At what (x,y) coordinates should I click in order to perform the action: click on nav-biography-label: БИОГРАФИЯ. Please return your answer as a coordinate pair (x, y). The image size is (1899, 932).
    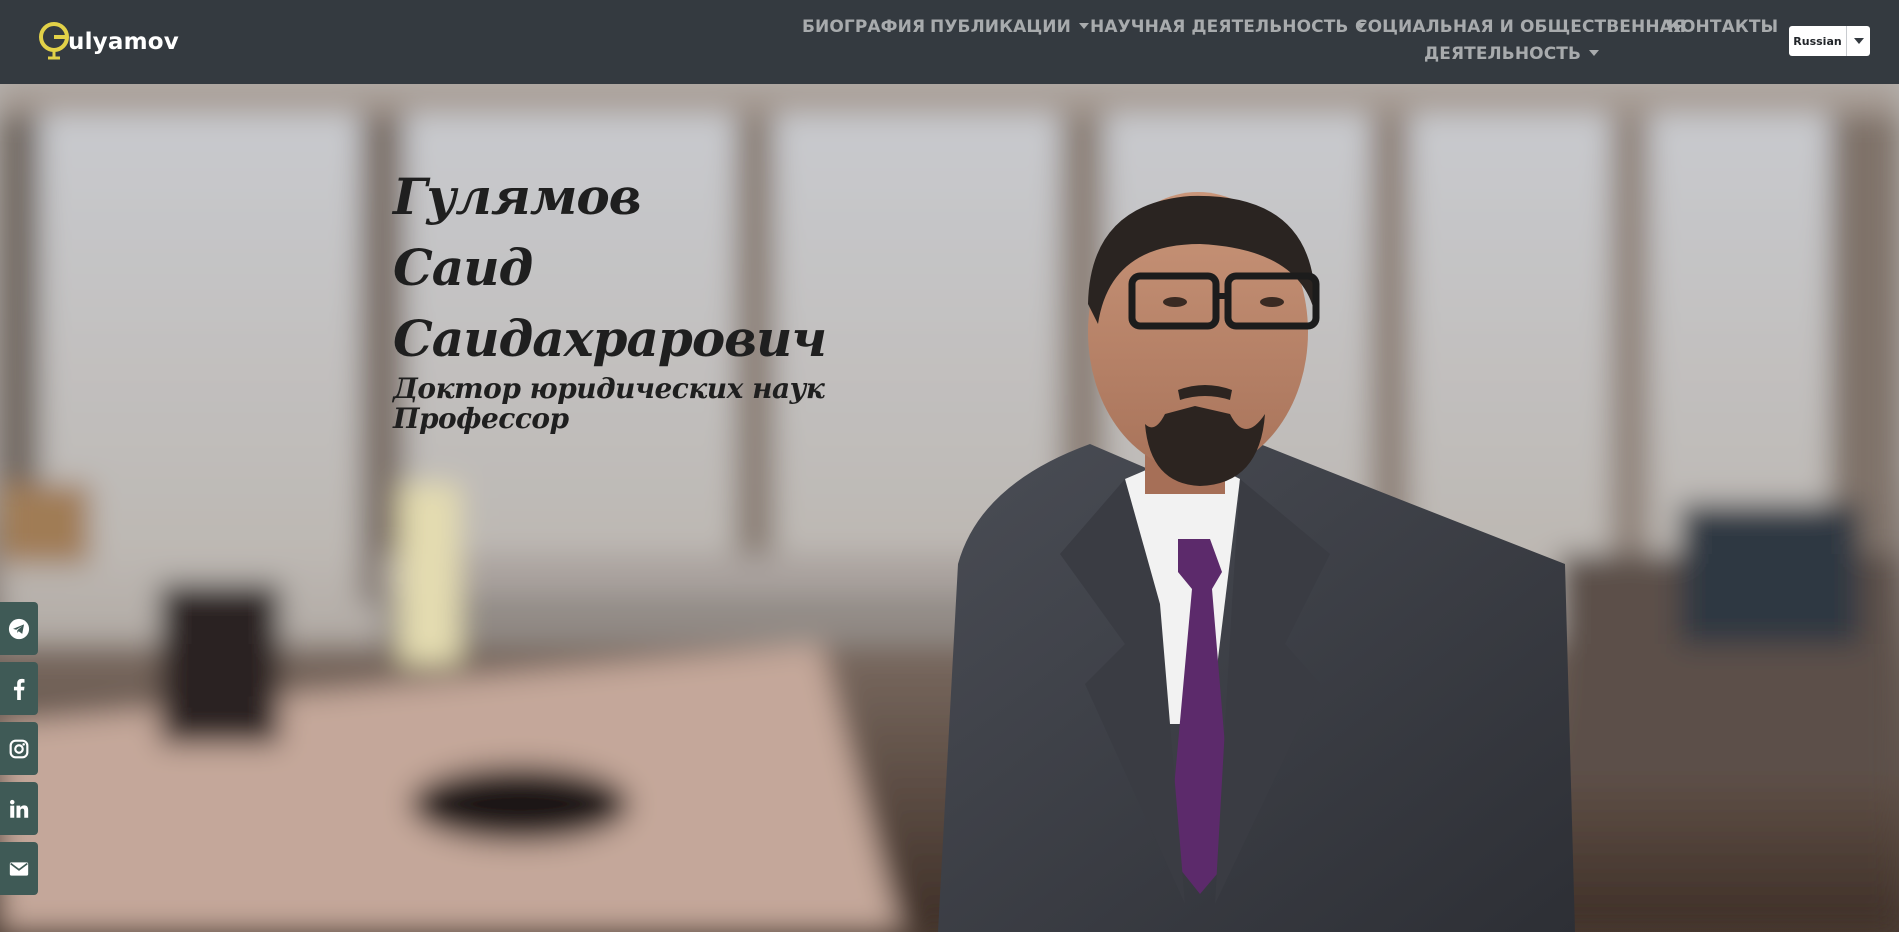
    Looking at the image, I should click on (864, 27).